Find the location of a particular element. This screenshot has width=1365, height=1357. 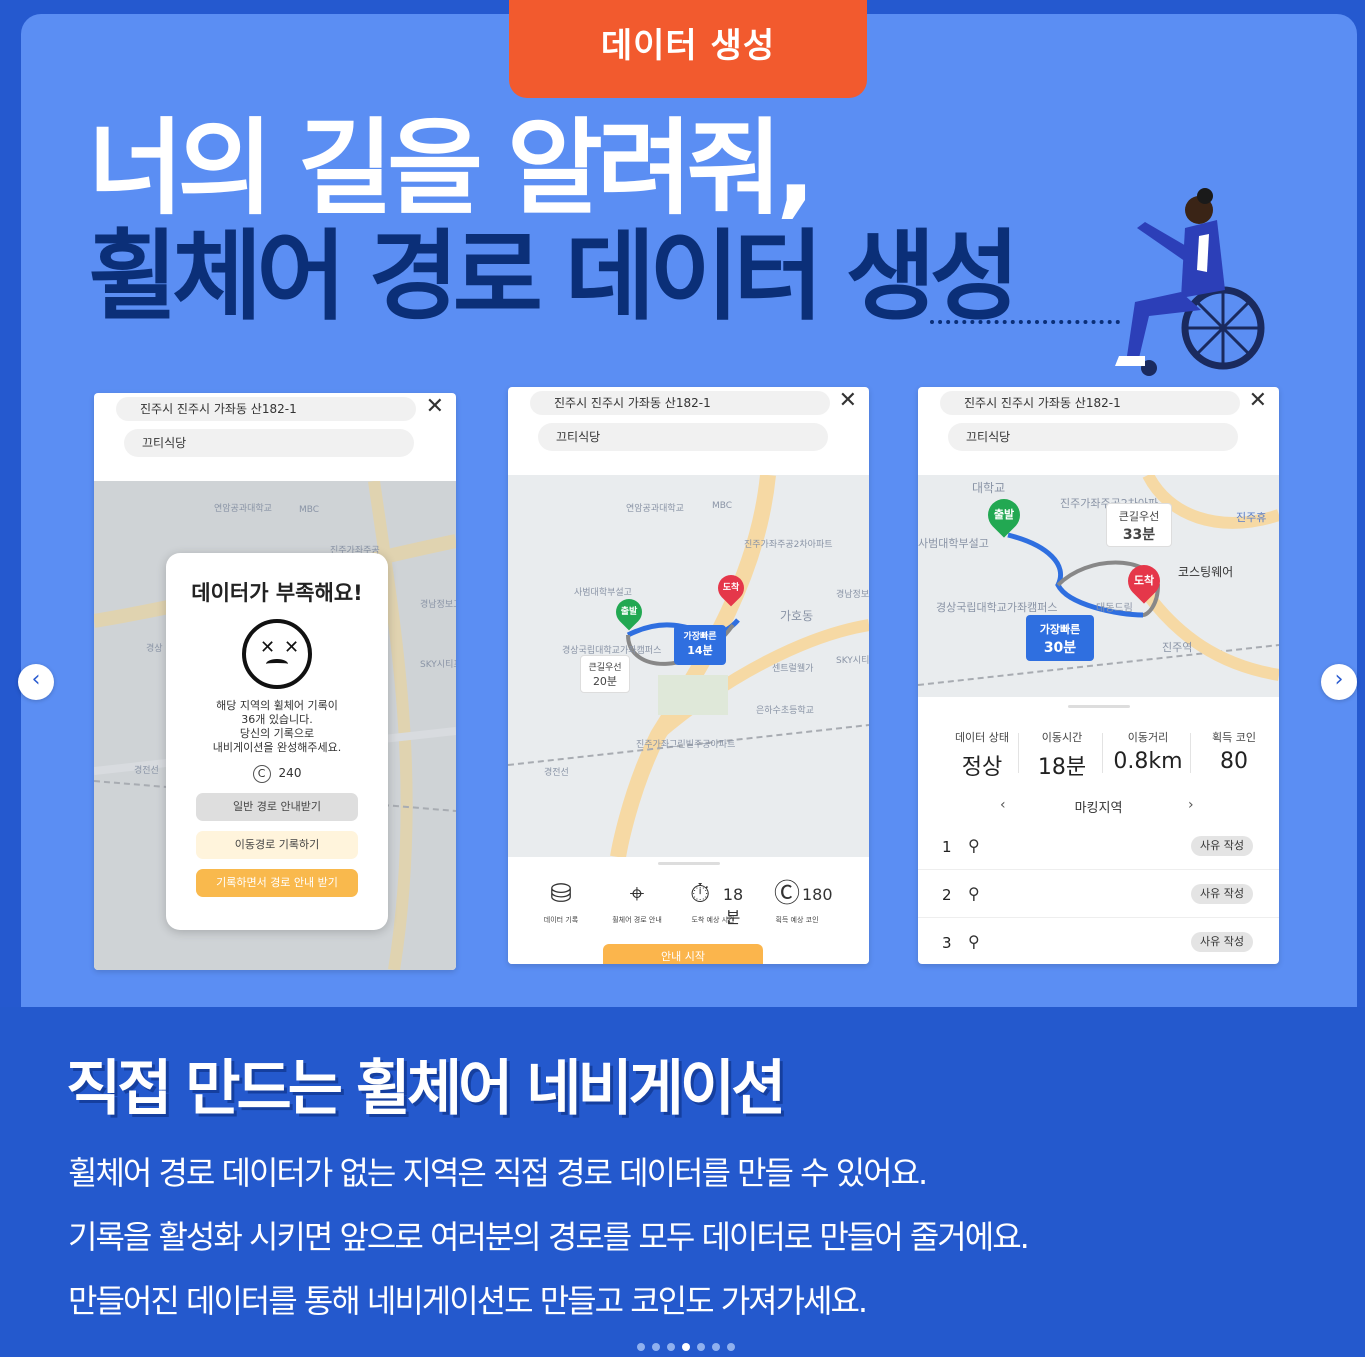

database-add-icon: ⛁ is located at coordinates (561, 894).